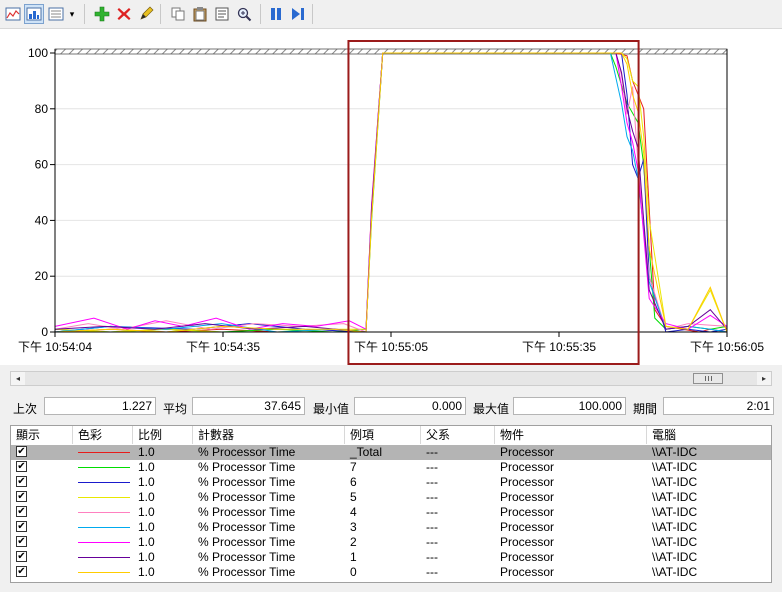 Image resolution: width=782 pixels, height=592 pixels. What do you see at coordinates (569, 406) in the screenshot?
I see `maximum-value: 100.000` at bounding box center [569, 406].